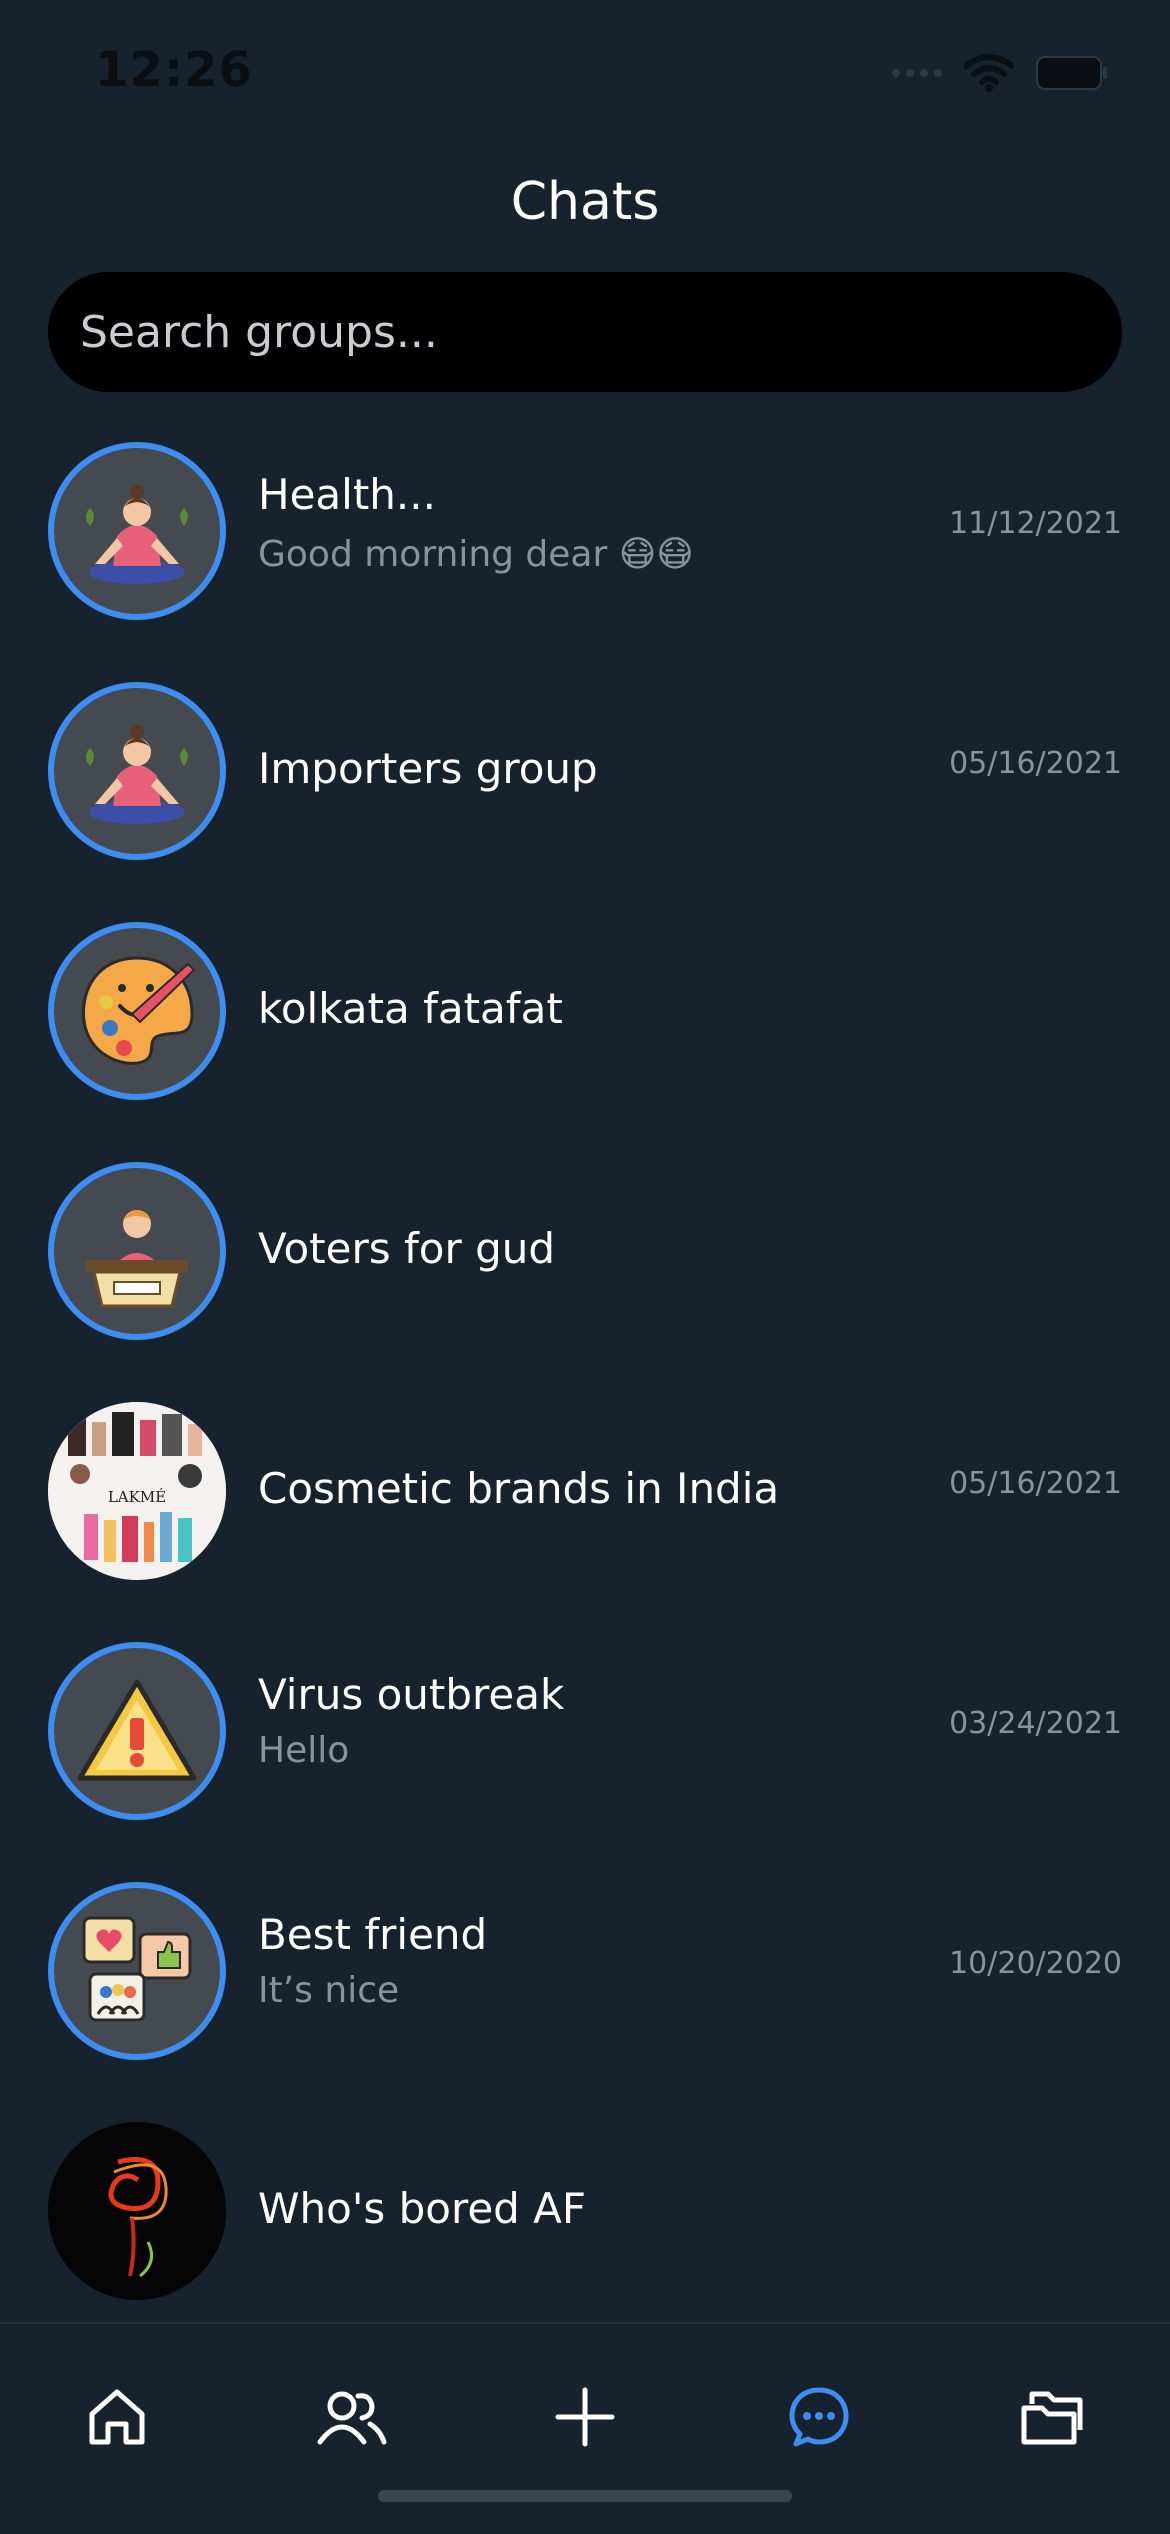  Describe the element at coordinates (585, 2496) in the screenshot. I see `home-indicator` at that location.